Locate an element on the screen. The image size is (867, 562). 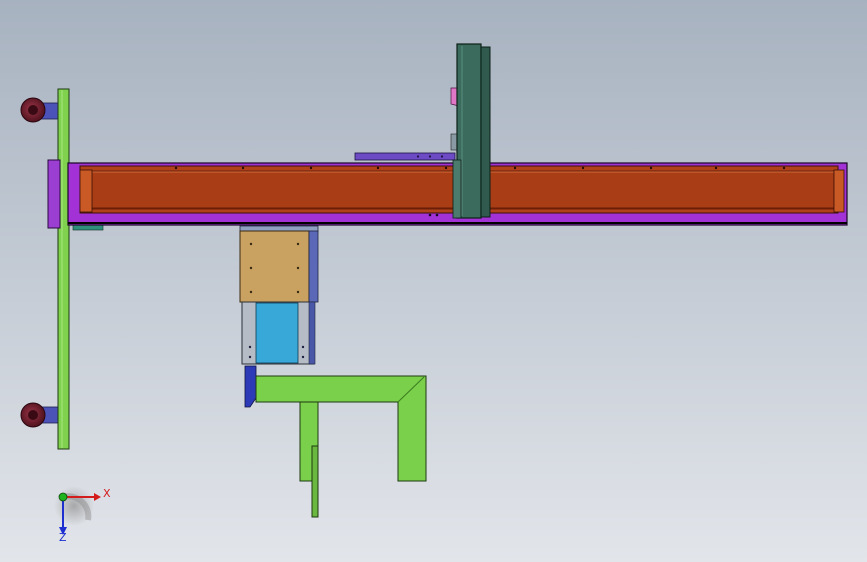
side-post is located at coordinates (63, 269).